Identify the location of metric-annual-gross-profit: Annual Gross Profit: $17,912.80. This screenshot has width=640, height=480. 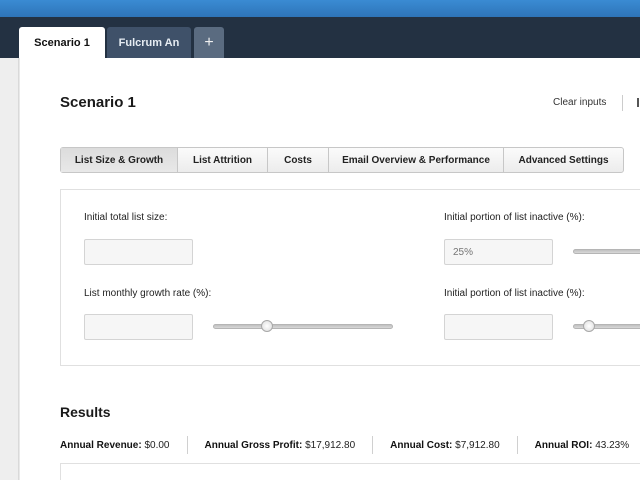
(280, 445).